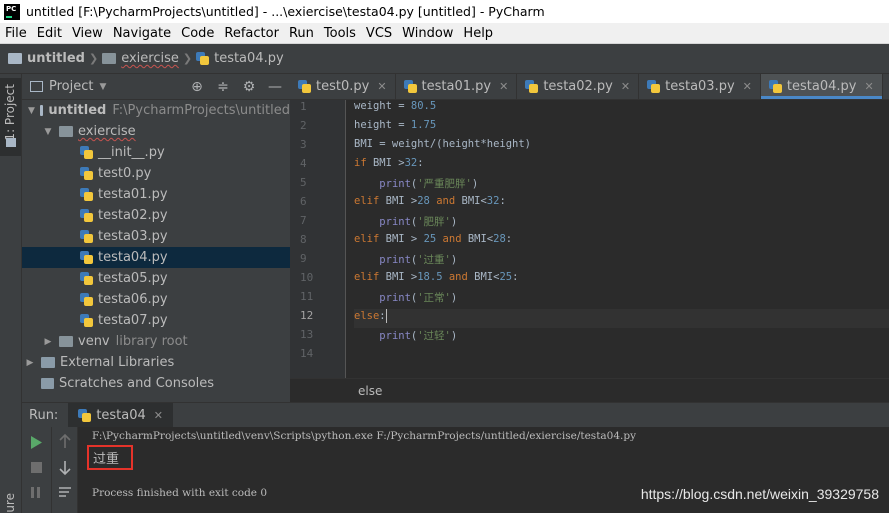  Describe the element at coordinates (759, 494) in the screenshot. I see `watermark: https://blog.csdn.net/weixin_39329758` at that location.